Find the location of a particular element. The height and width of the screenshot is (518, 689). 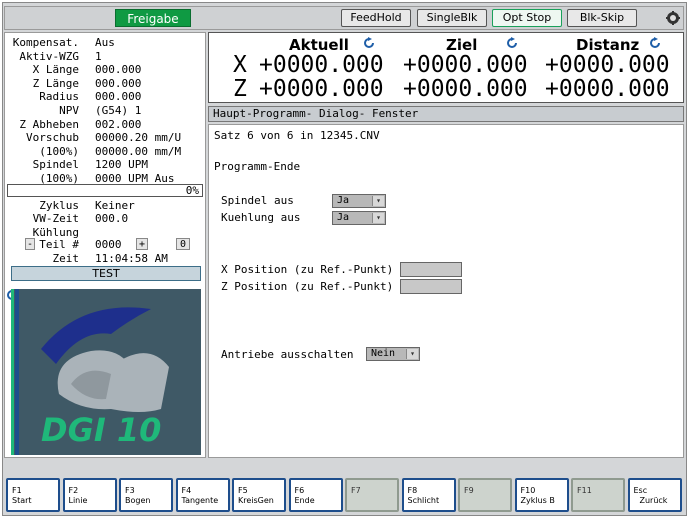

status-row-label: Zyklus is located at coordinates (59, 205).